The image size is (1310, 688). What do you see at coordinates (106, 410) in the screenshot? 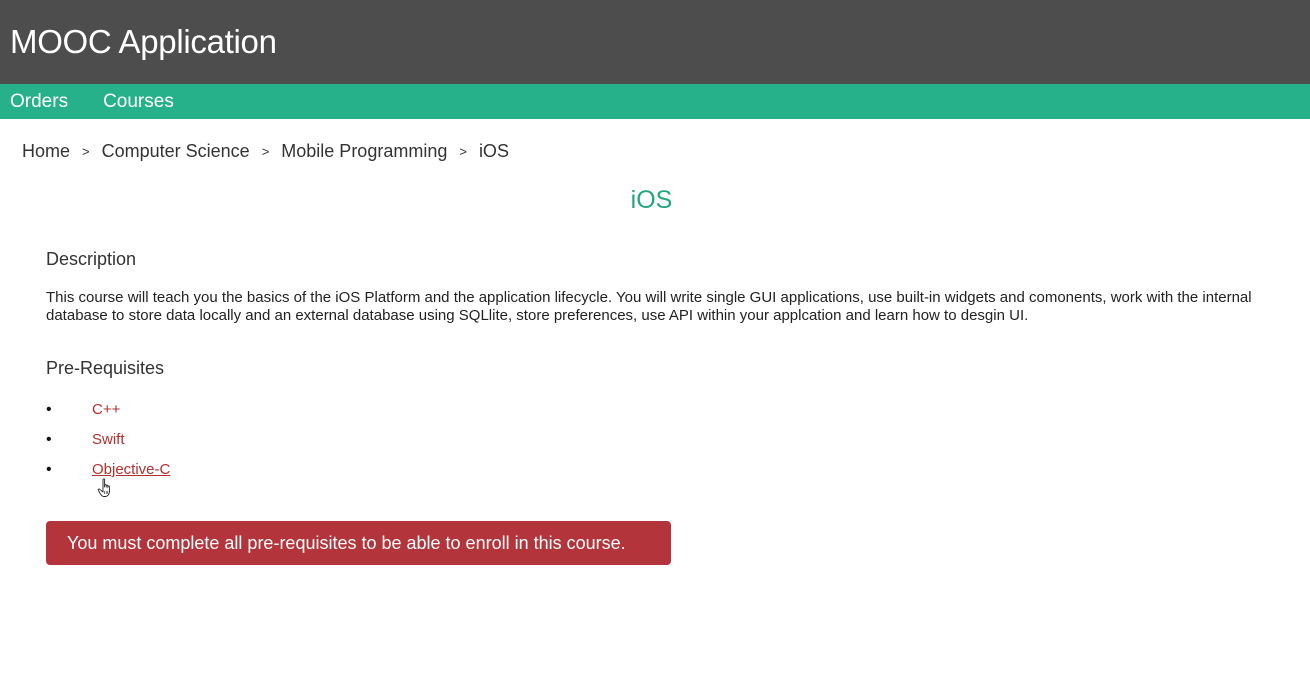
I see `prereq-link-cpp: C++` at bounding box center [106, 410].